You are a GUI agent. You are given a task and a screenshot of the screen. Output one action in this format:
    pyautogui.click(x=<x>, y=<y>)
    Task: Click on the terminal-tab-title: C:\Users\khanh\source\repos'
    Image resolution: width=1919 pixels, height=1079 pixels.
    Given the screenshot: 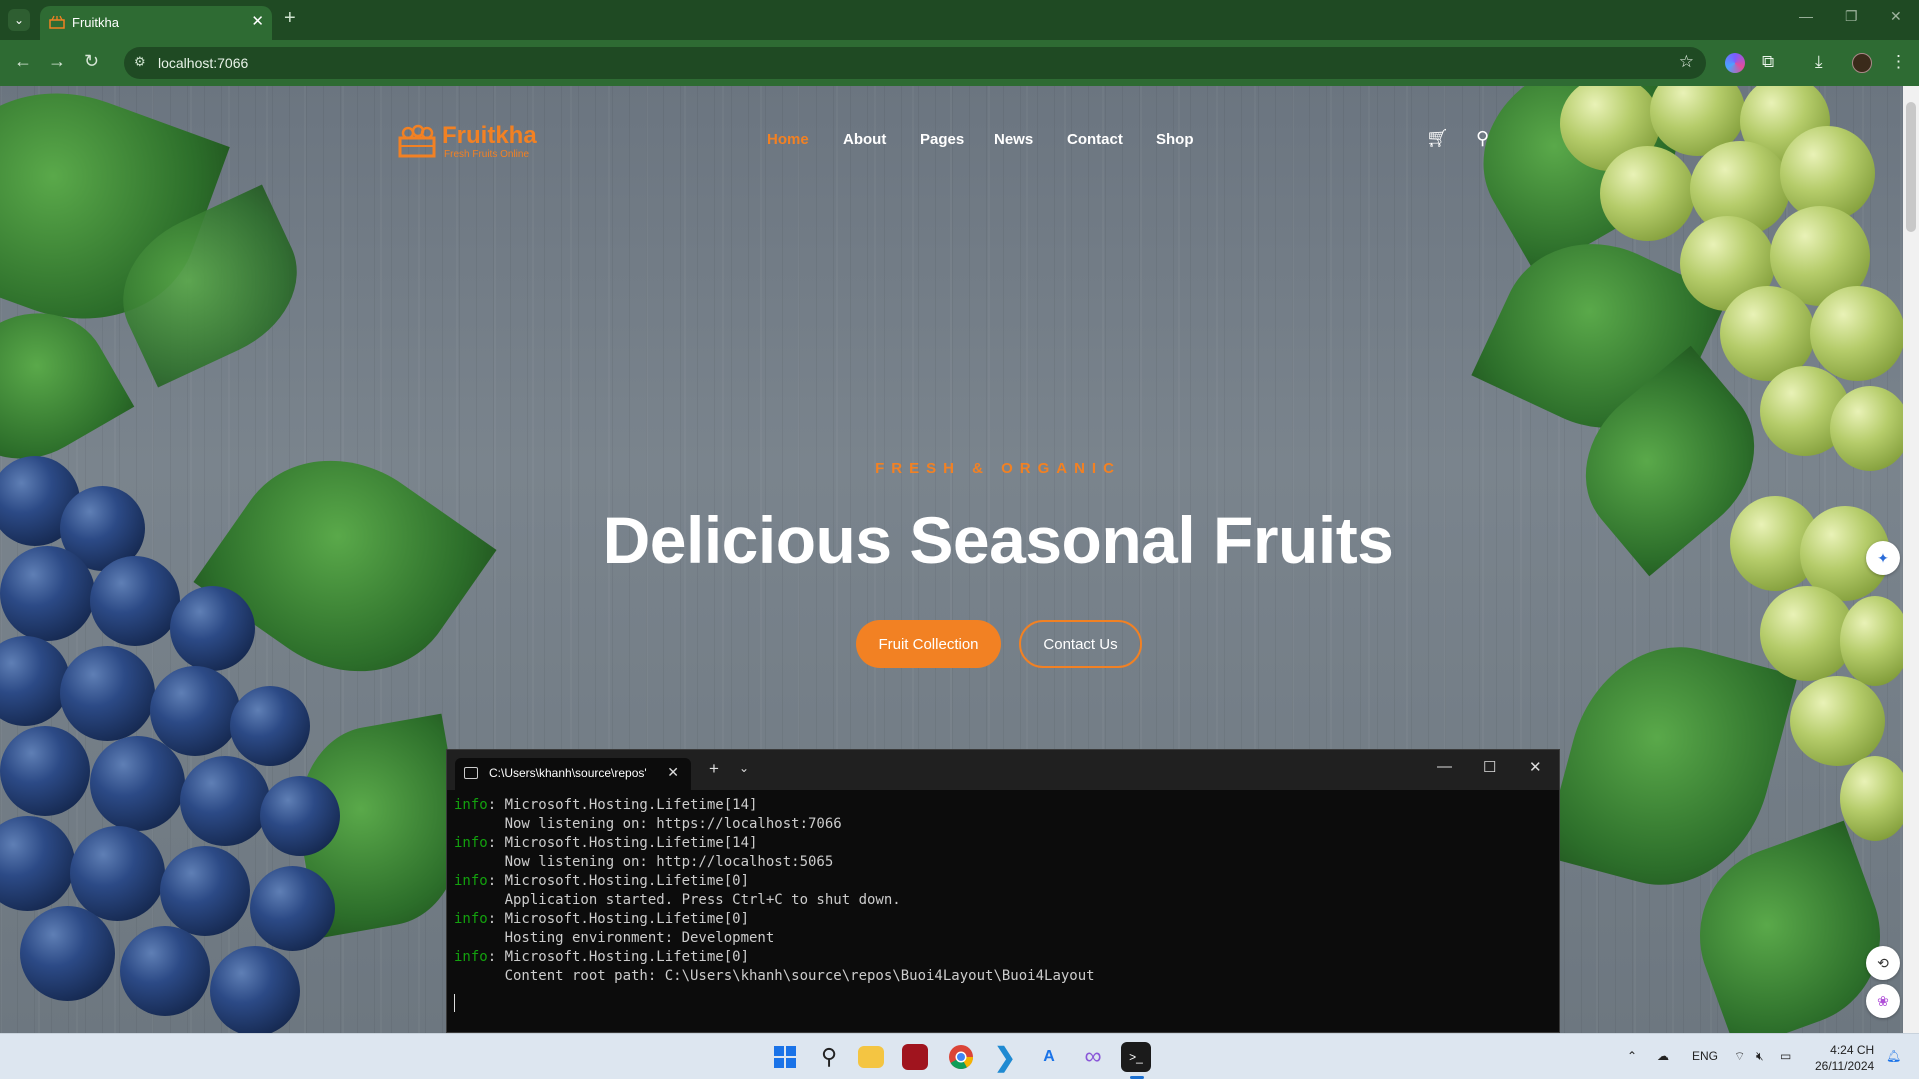 What is the action you would take?
    pyautogui.click(x=568, y=773)
    